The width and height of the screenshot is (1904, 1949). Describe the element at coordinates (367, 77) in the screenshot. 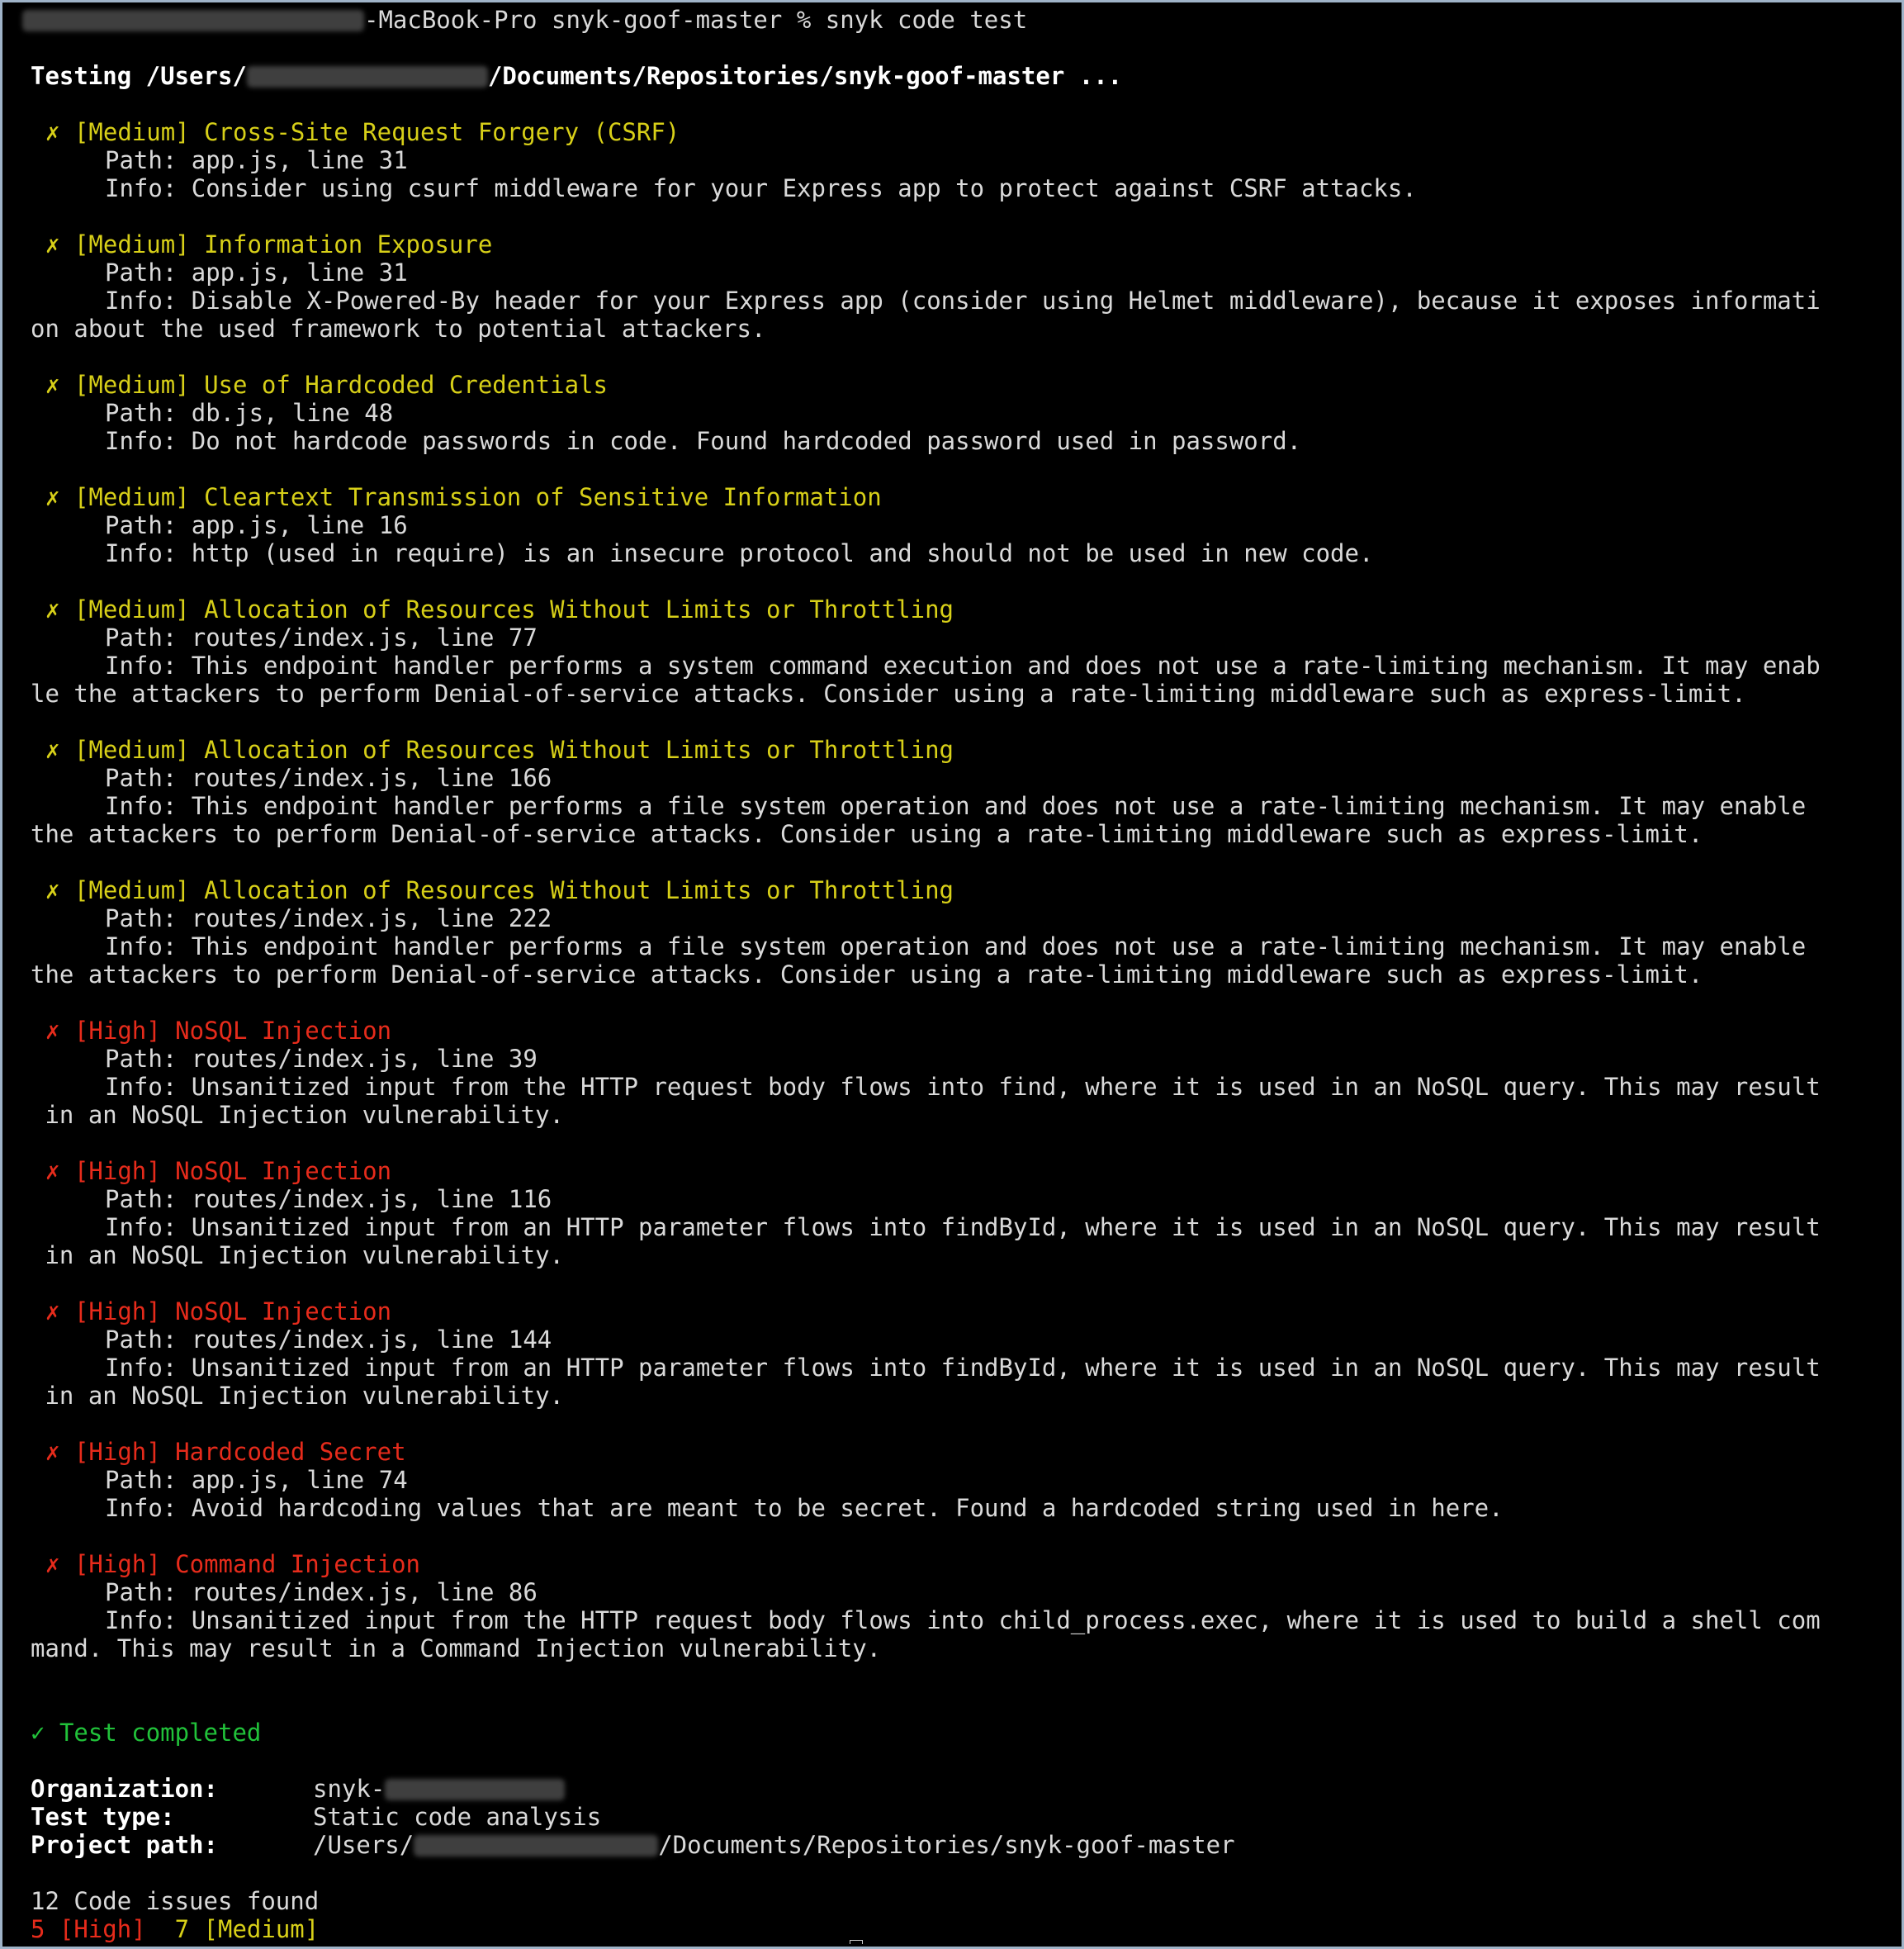

I see `redacted-username` at that location.